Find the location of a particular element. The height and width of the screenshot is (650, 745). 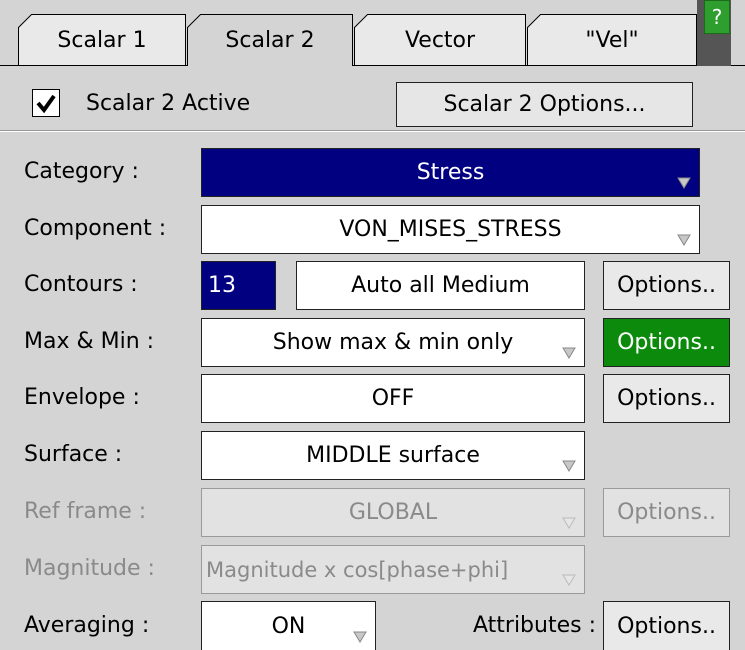

envelope-value: OFF is located at coordinates (393, 398).